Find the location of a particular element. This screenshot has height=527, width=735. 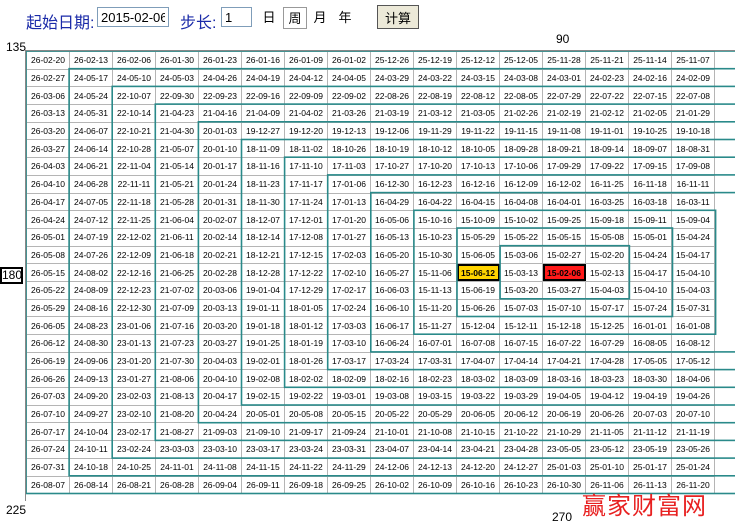

date-cell: 16-08-05 is located at coordinates (650, 343).